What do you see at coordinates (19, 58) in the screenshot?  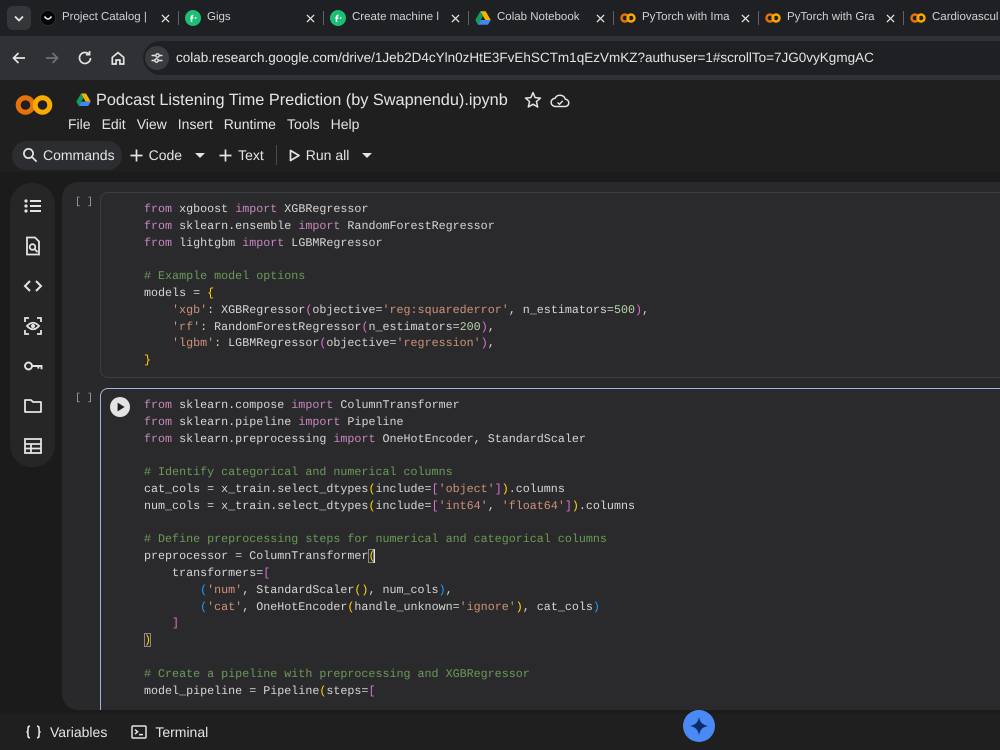 I see `left-arrow-icon` at bounding box center [19, 58].